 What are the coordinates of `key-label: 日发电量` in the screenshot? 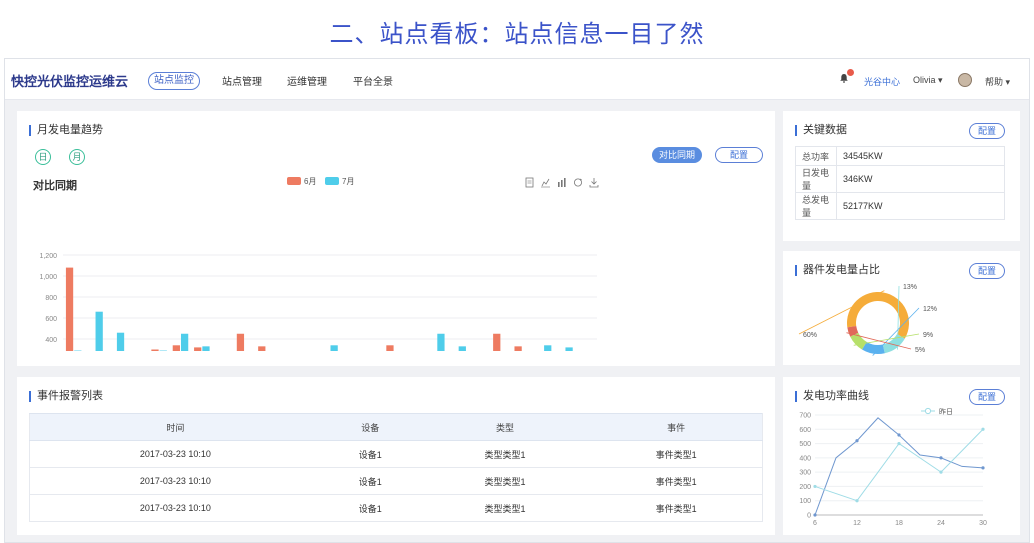 It's located at (816, 179).